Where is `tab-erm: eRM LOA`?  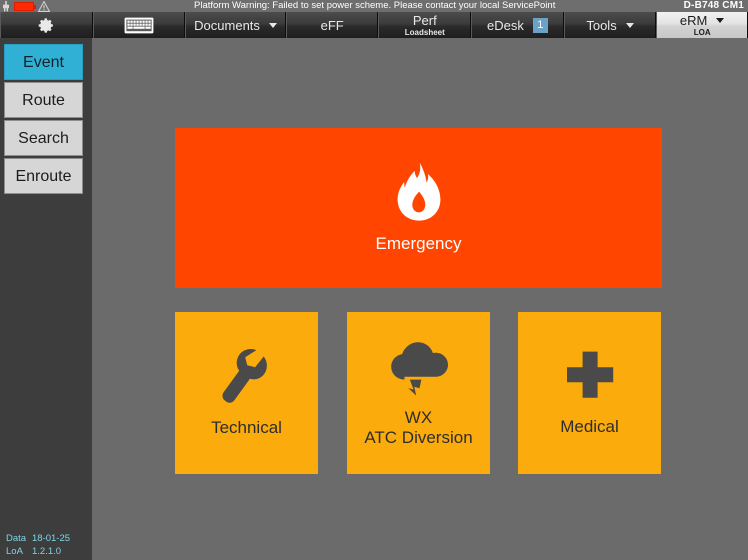
tab-erm: eRM LOA is located at coordinates (702, 25).